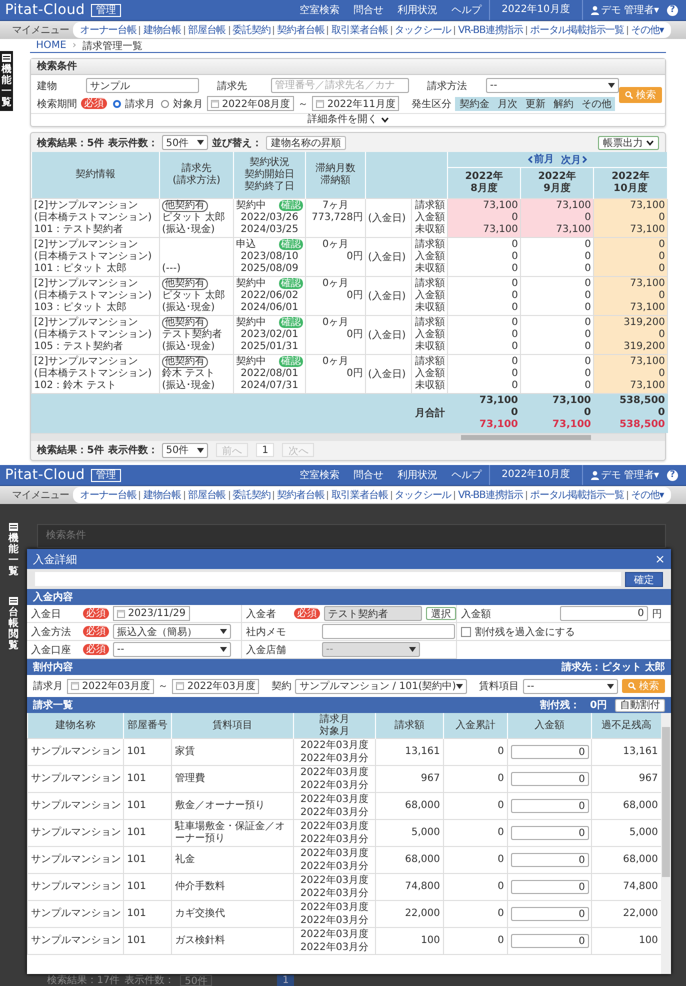 The image size is (686, 986). I want to click on memo-field, so click(388, 631).